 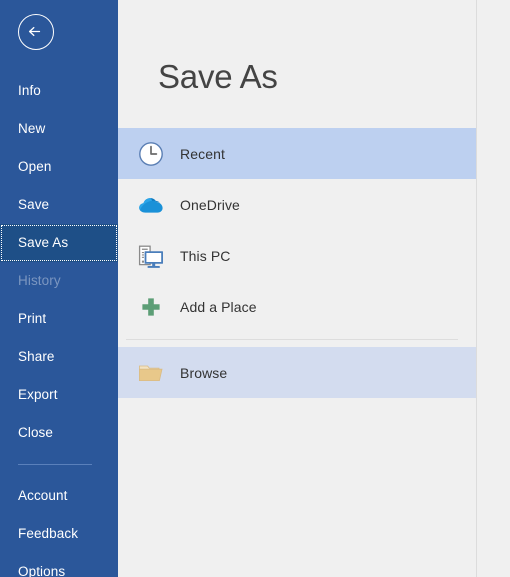 I want to click on place-item-label: Recent, so click(x=202, y=153).